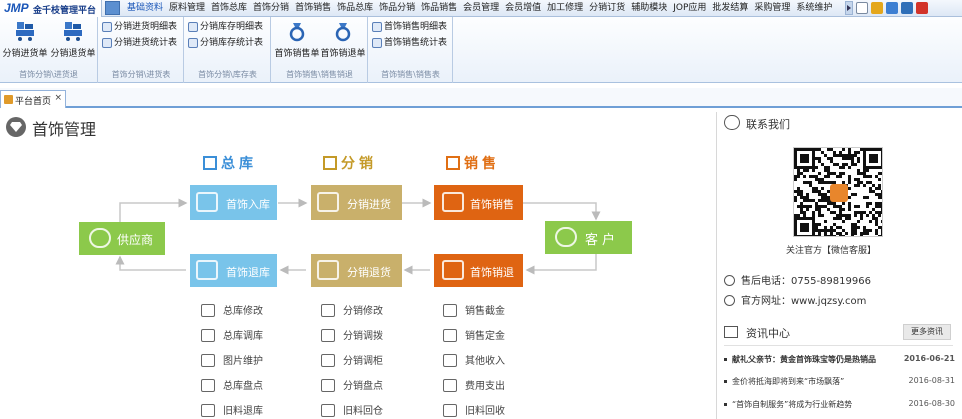 This screenshot has height=419, width=962. I want to click on sub-action-other-income: 其他收入, so click(474, 359).